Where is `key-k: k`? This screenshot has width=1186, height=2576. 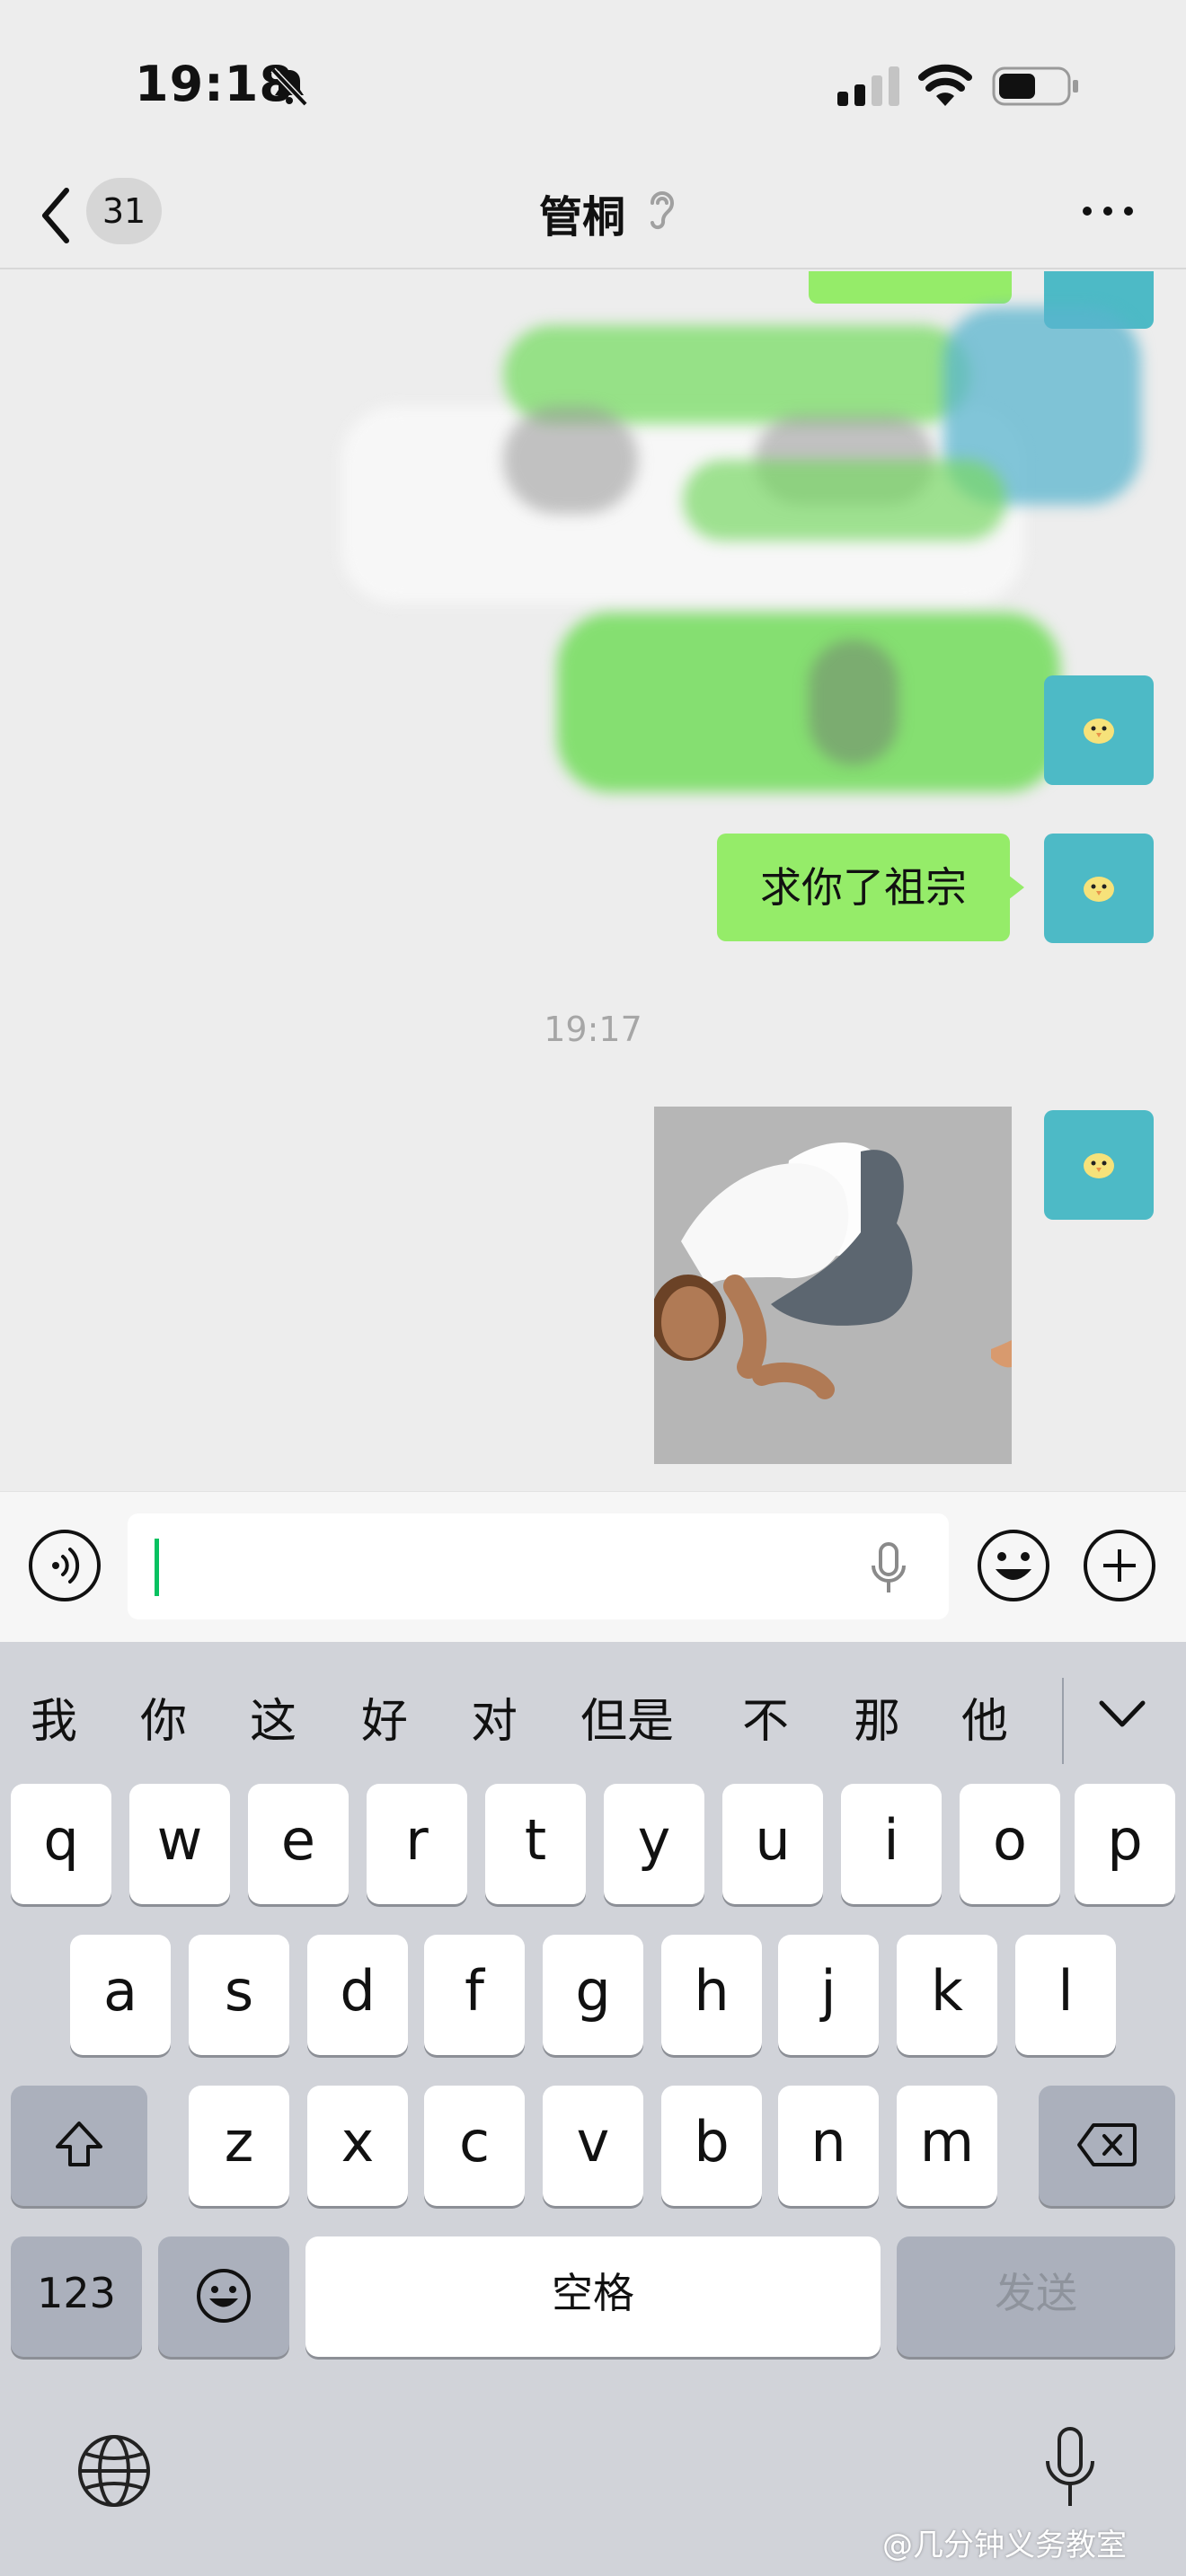 key-k: k is located at coordinates (947, 1995).